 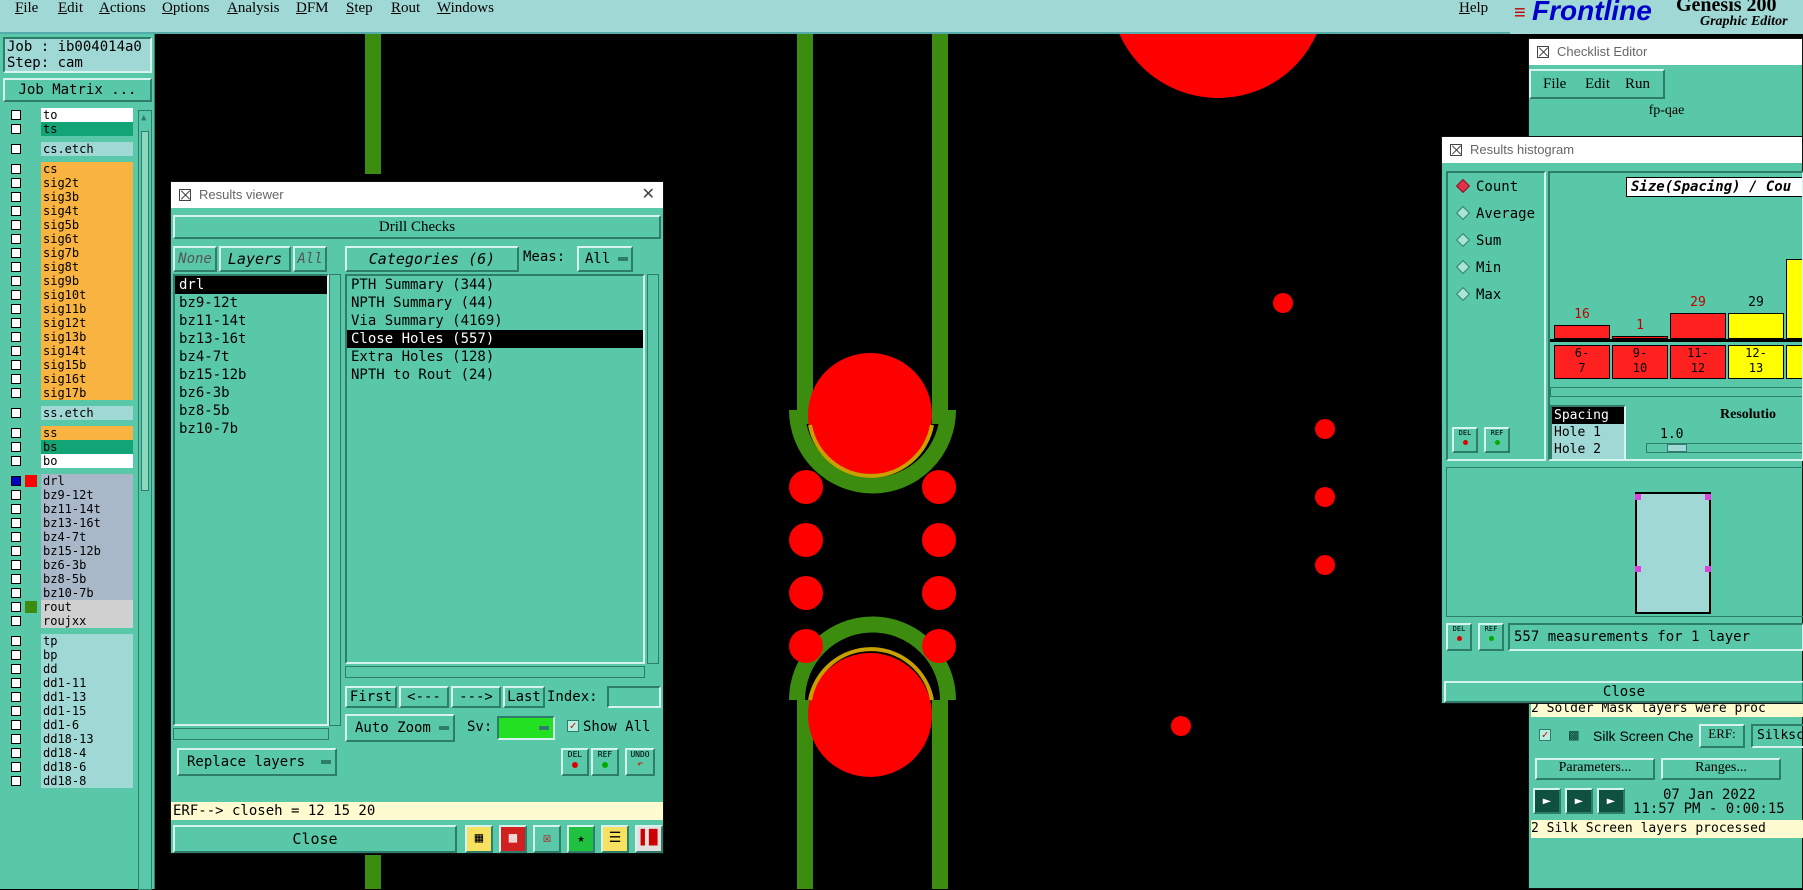 What do you see at coordinates (1623, 692) in the screenshot?
I see `histogram-close-button: Close` at bounding box center [1623, 692].